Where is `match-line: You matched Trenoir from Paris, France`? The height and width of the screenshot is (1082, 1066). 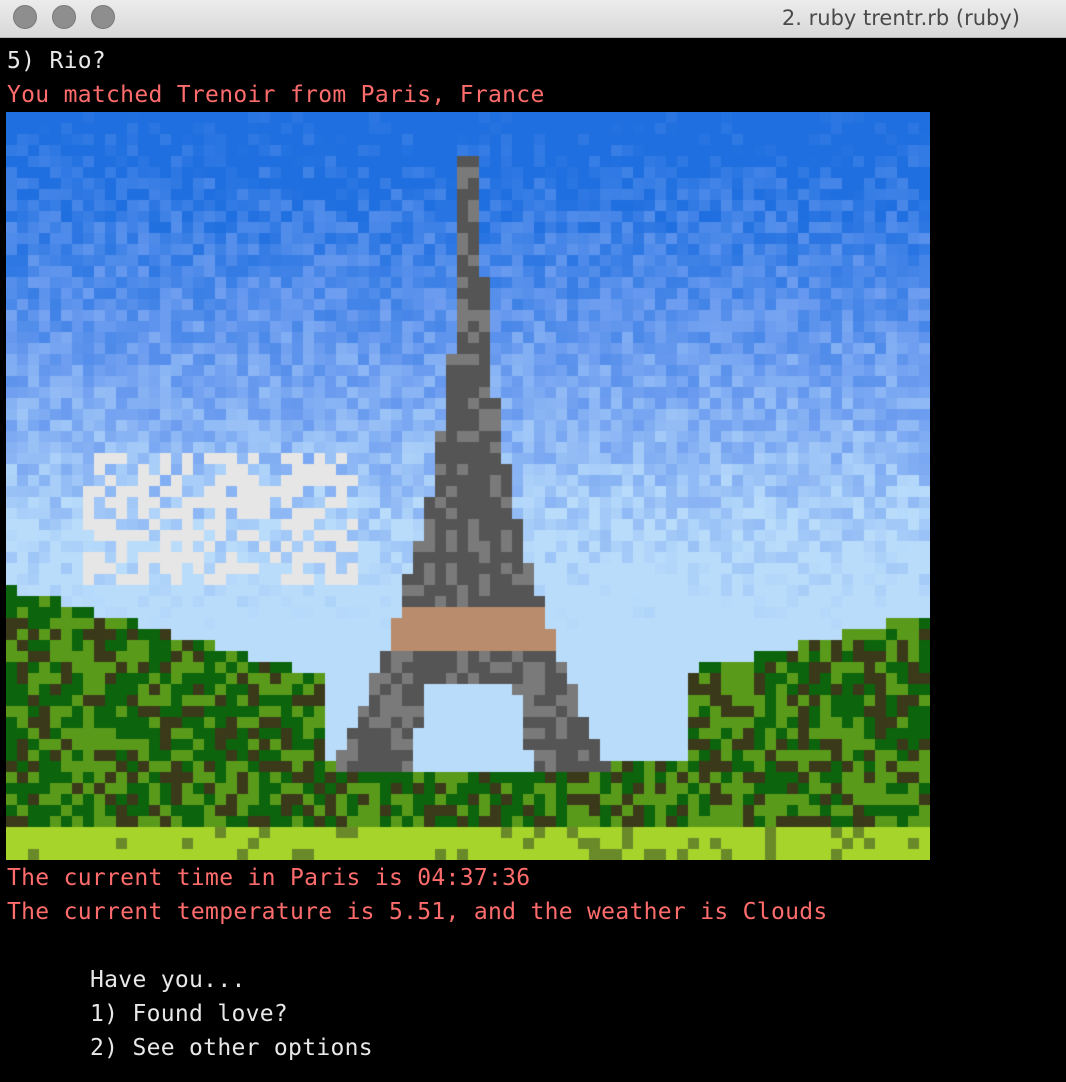
match-line: You matched Trenoir from Paris, France is located at coordinates (276, 95).